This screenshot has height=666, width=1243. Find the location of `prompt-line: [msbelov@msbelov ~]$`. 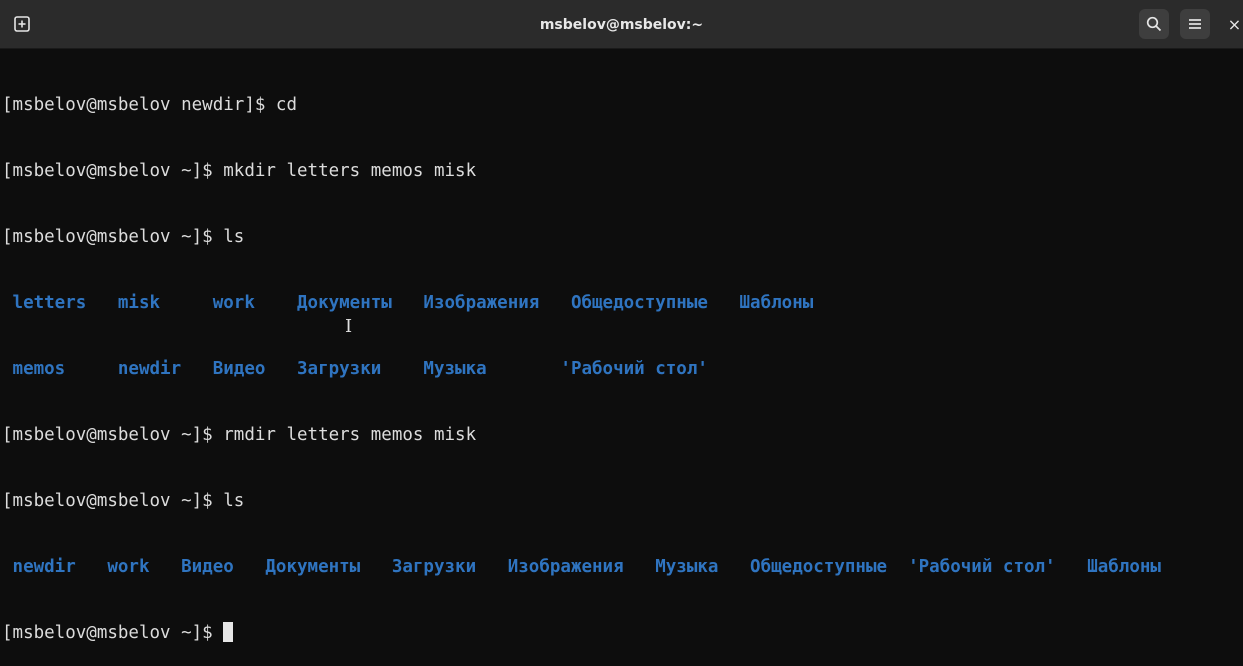

prompt-line: [msbelov@msbelov ~]$ is located at coordinates (622, 633).